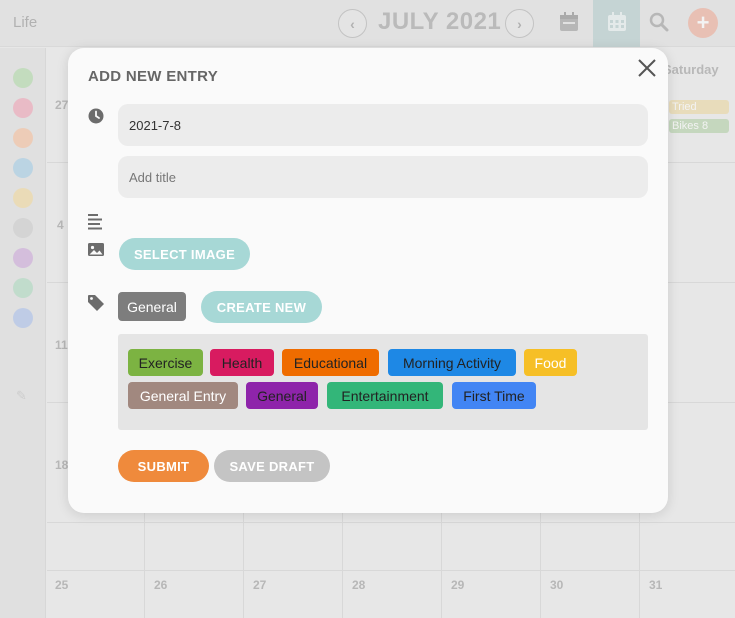  I want to click on tag-option: Morning Activity, so click(452, 362).